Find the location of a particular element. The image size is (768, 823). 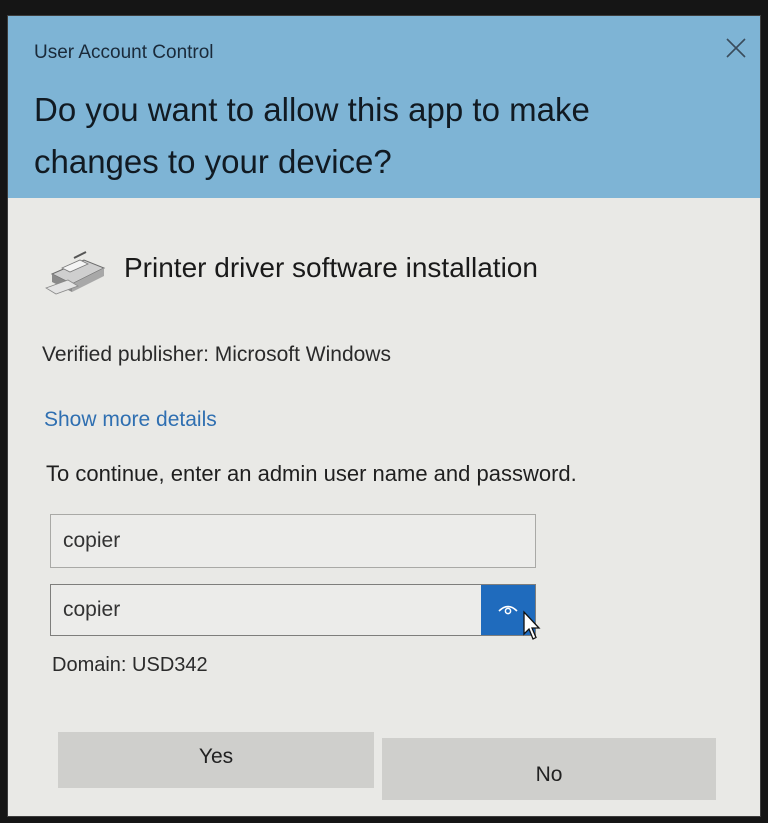

password-field-wrapper is located at coordinates (293, 610).